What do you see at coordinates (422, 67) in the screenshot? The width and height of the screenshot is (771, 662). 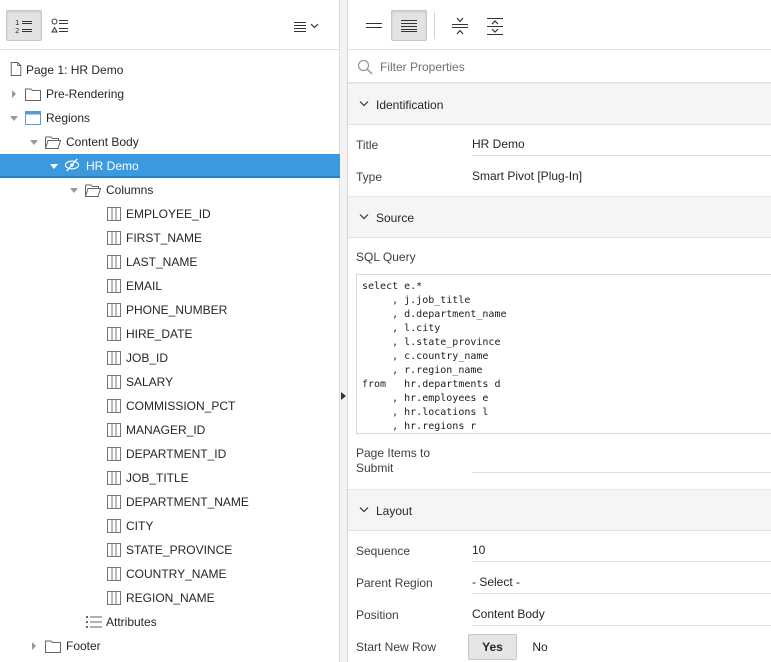 I see `filter-input: Filter Properties` at bounding box center [422, 67].